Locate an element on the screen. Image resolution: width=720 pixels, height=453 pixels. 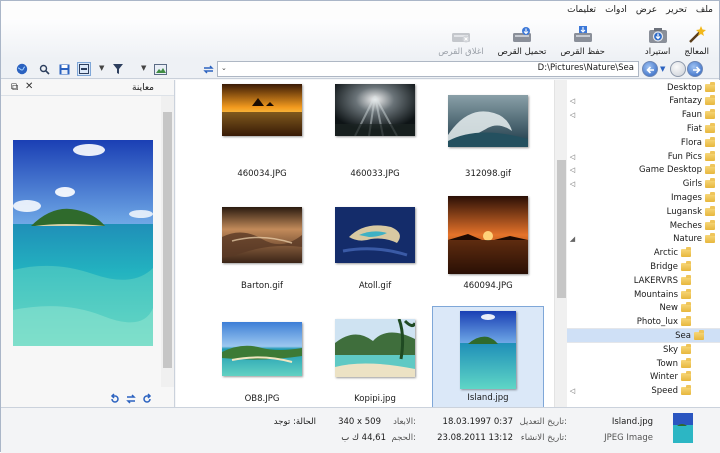
preview-scrollbar is located at coordinates (167, 241).